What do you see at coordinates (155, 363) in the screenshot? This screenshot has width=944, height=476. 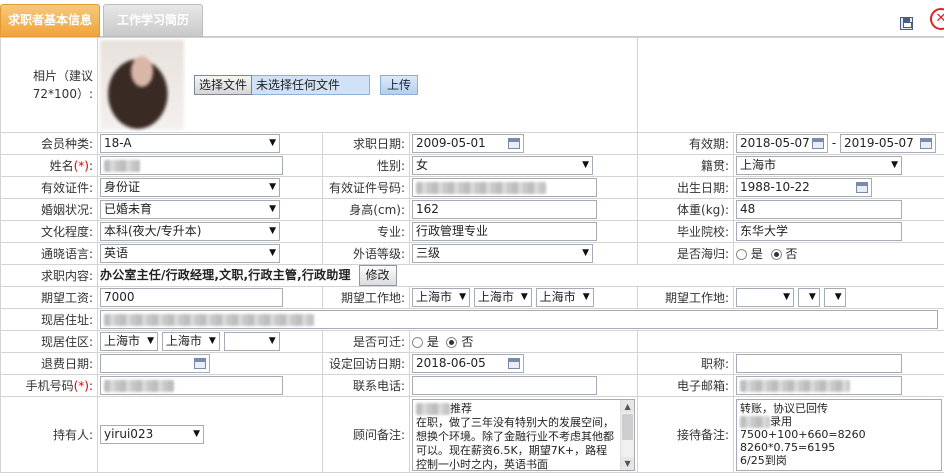 I see `refund-date-input` at bounding box center [155, 363].